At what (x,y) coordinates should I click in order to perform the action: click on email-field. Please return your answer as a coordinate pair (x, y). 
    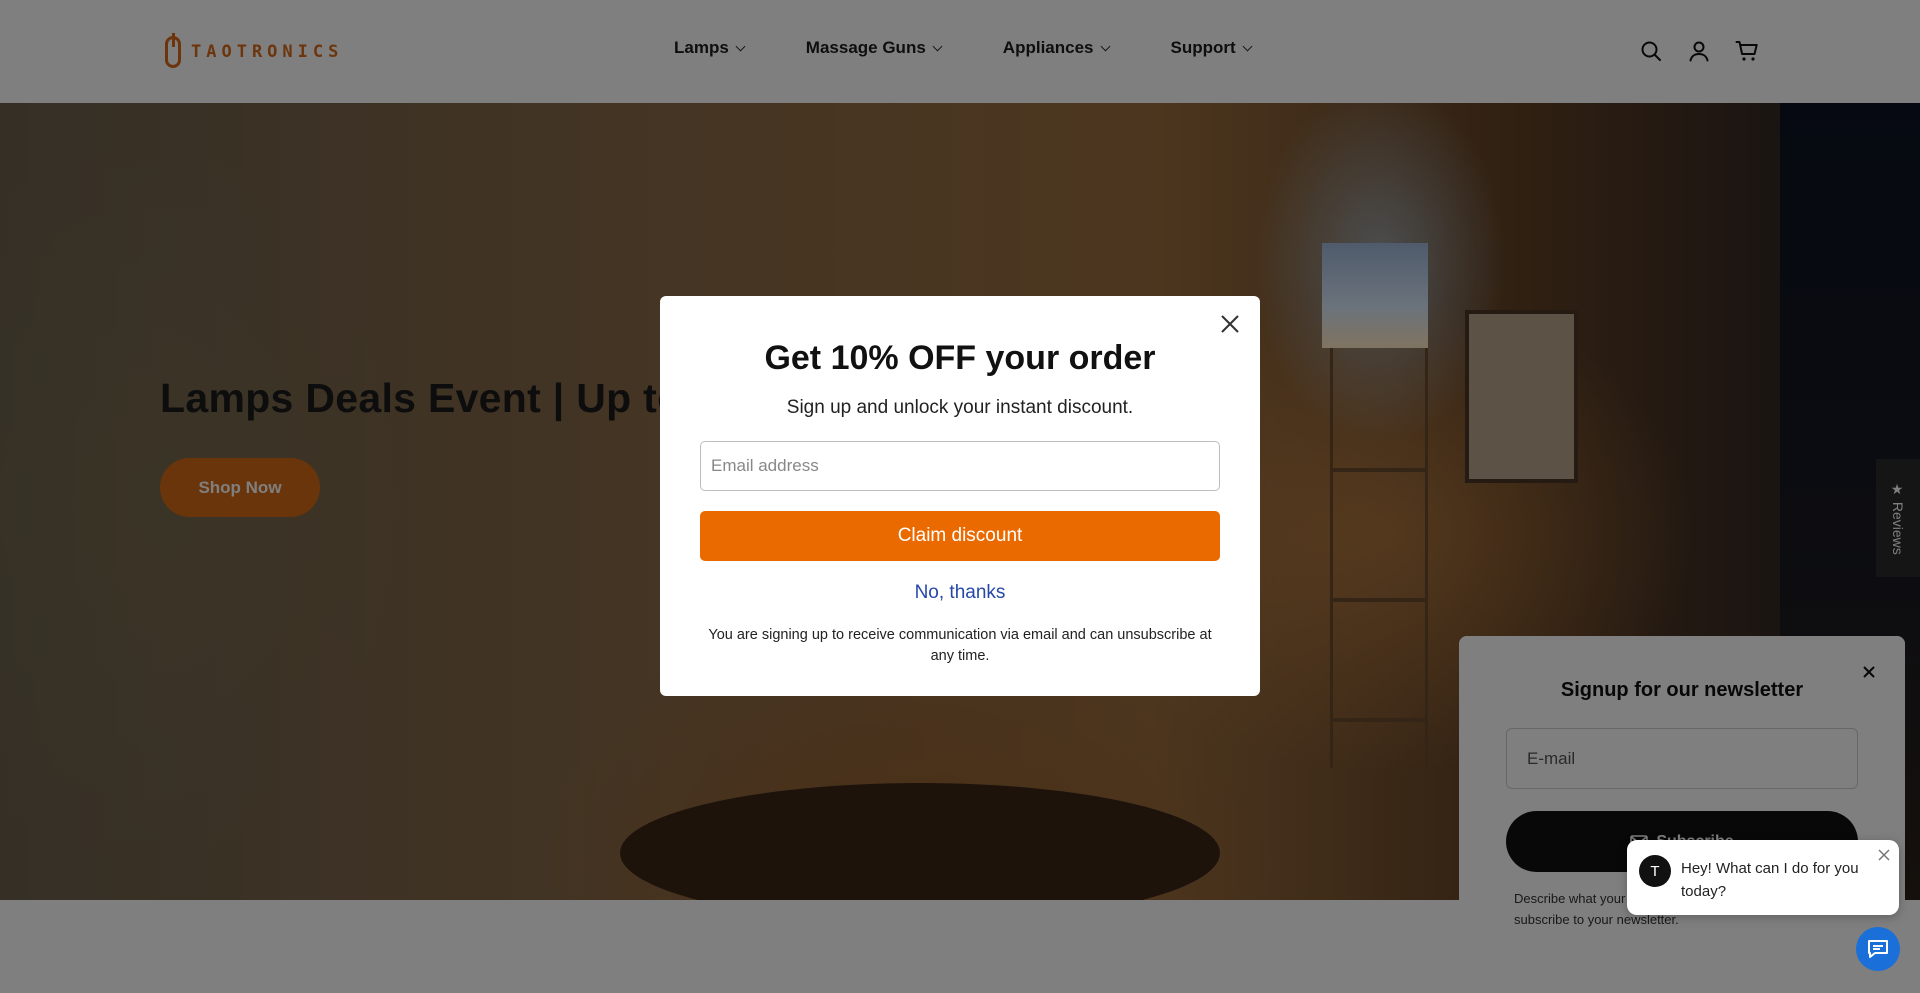
    Looking at the image, I should click on (960, 466).